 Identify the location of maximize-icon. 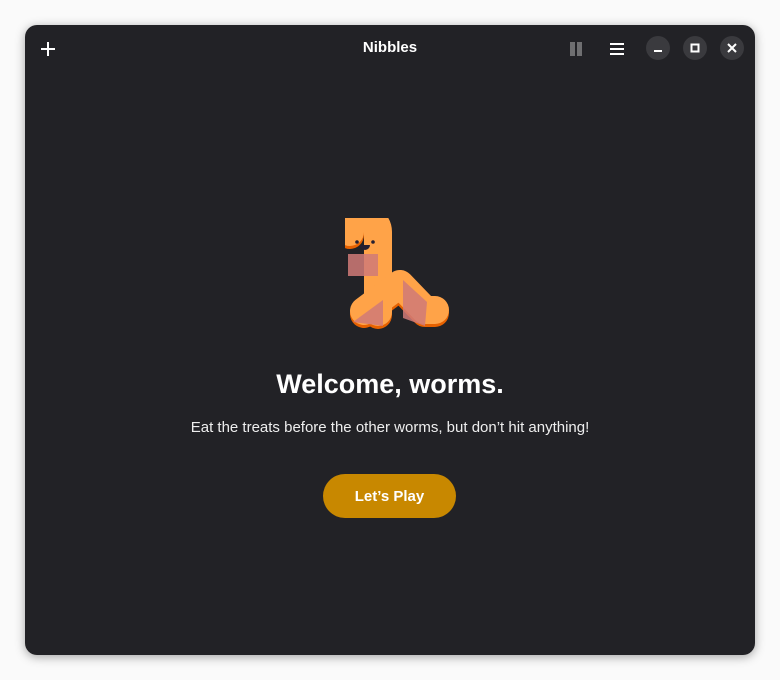
(695, 48).